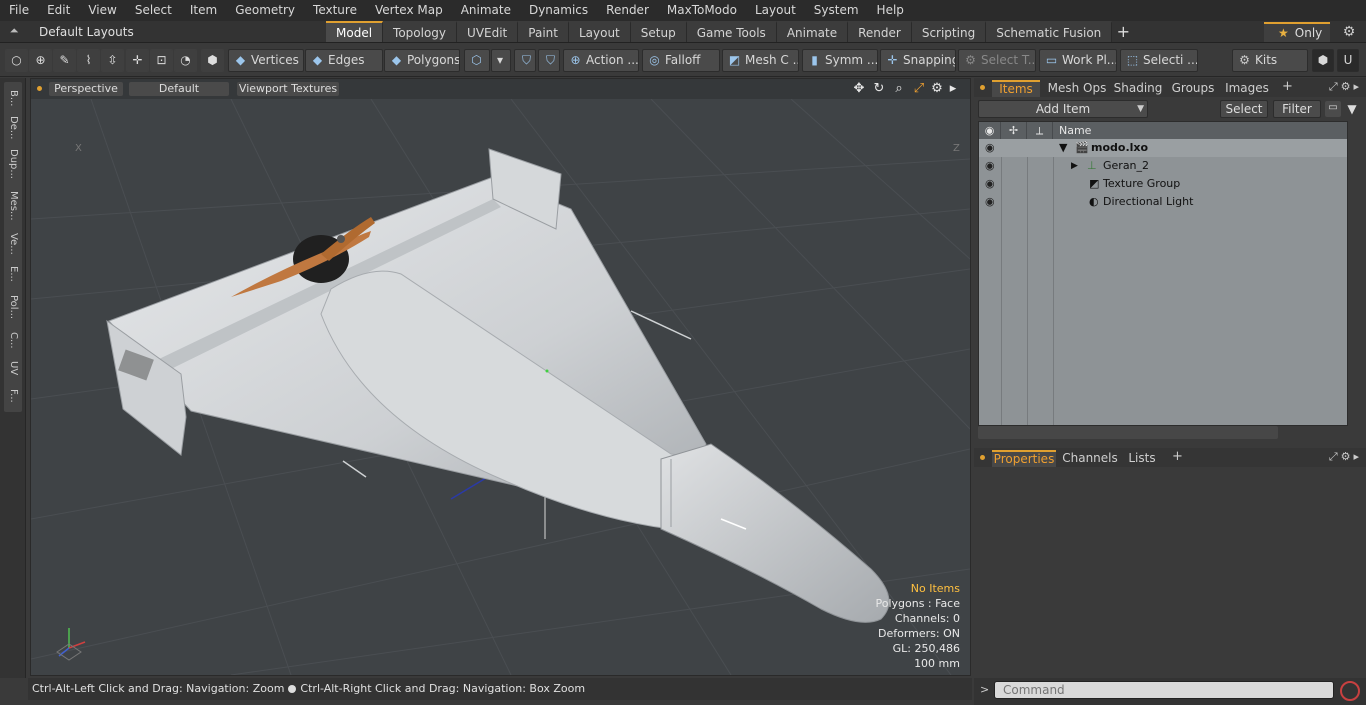 The image size is (1366, 705). I want to click on layout-home-icon: ⏶, so click(14, 32).